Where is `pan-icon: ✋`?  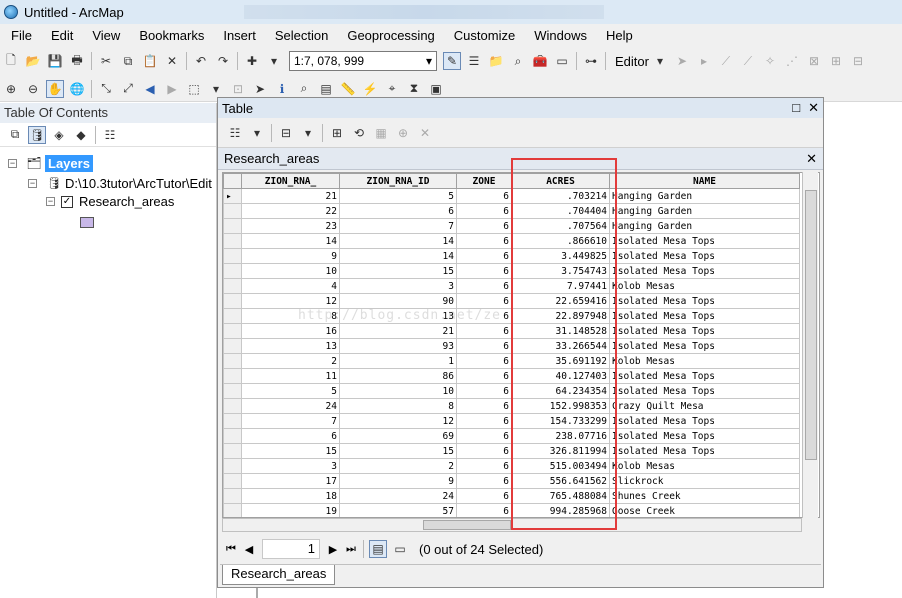
pan-icon: ✋ is located at coordinates (55, 88).